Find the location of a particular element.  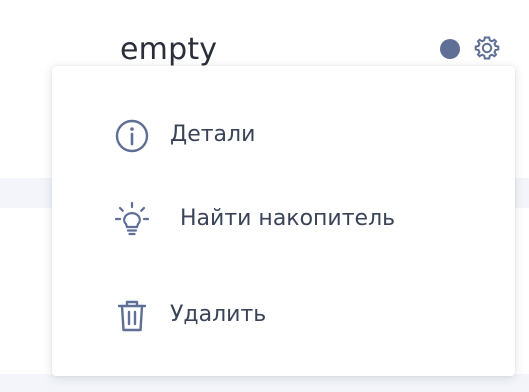

gear-icon is located at coordinates (487, 48).